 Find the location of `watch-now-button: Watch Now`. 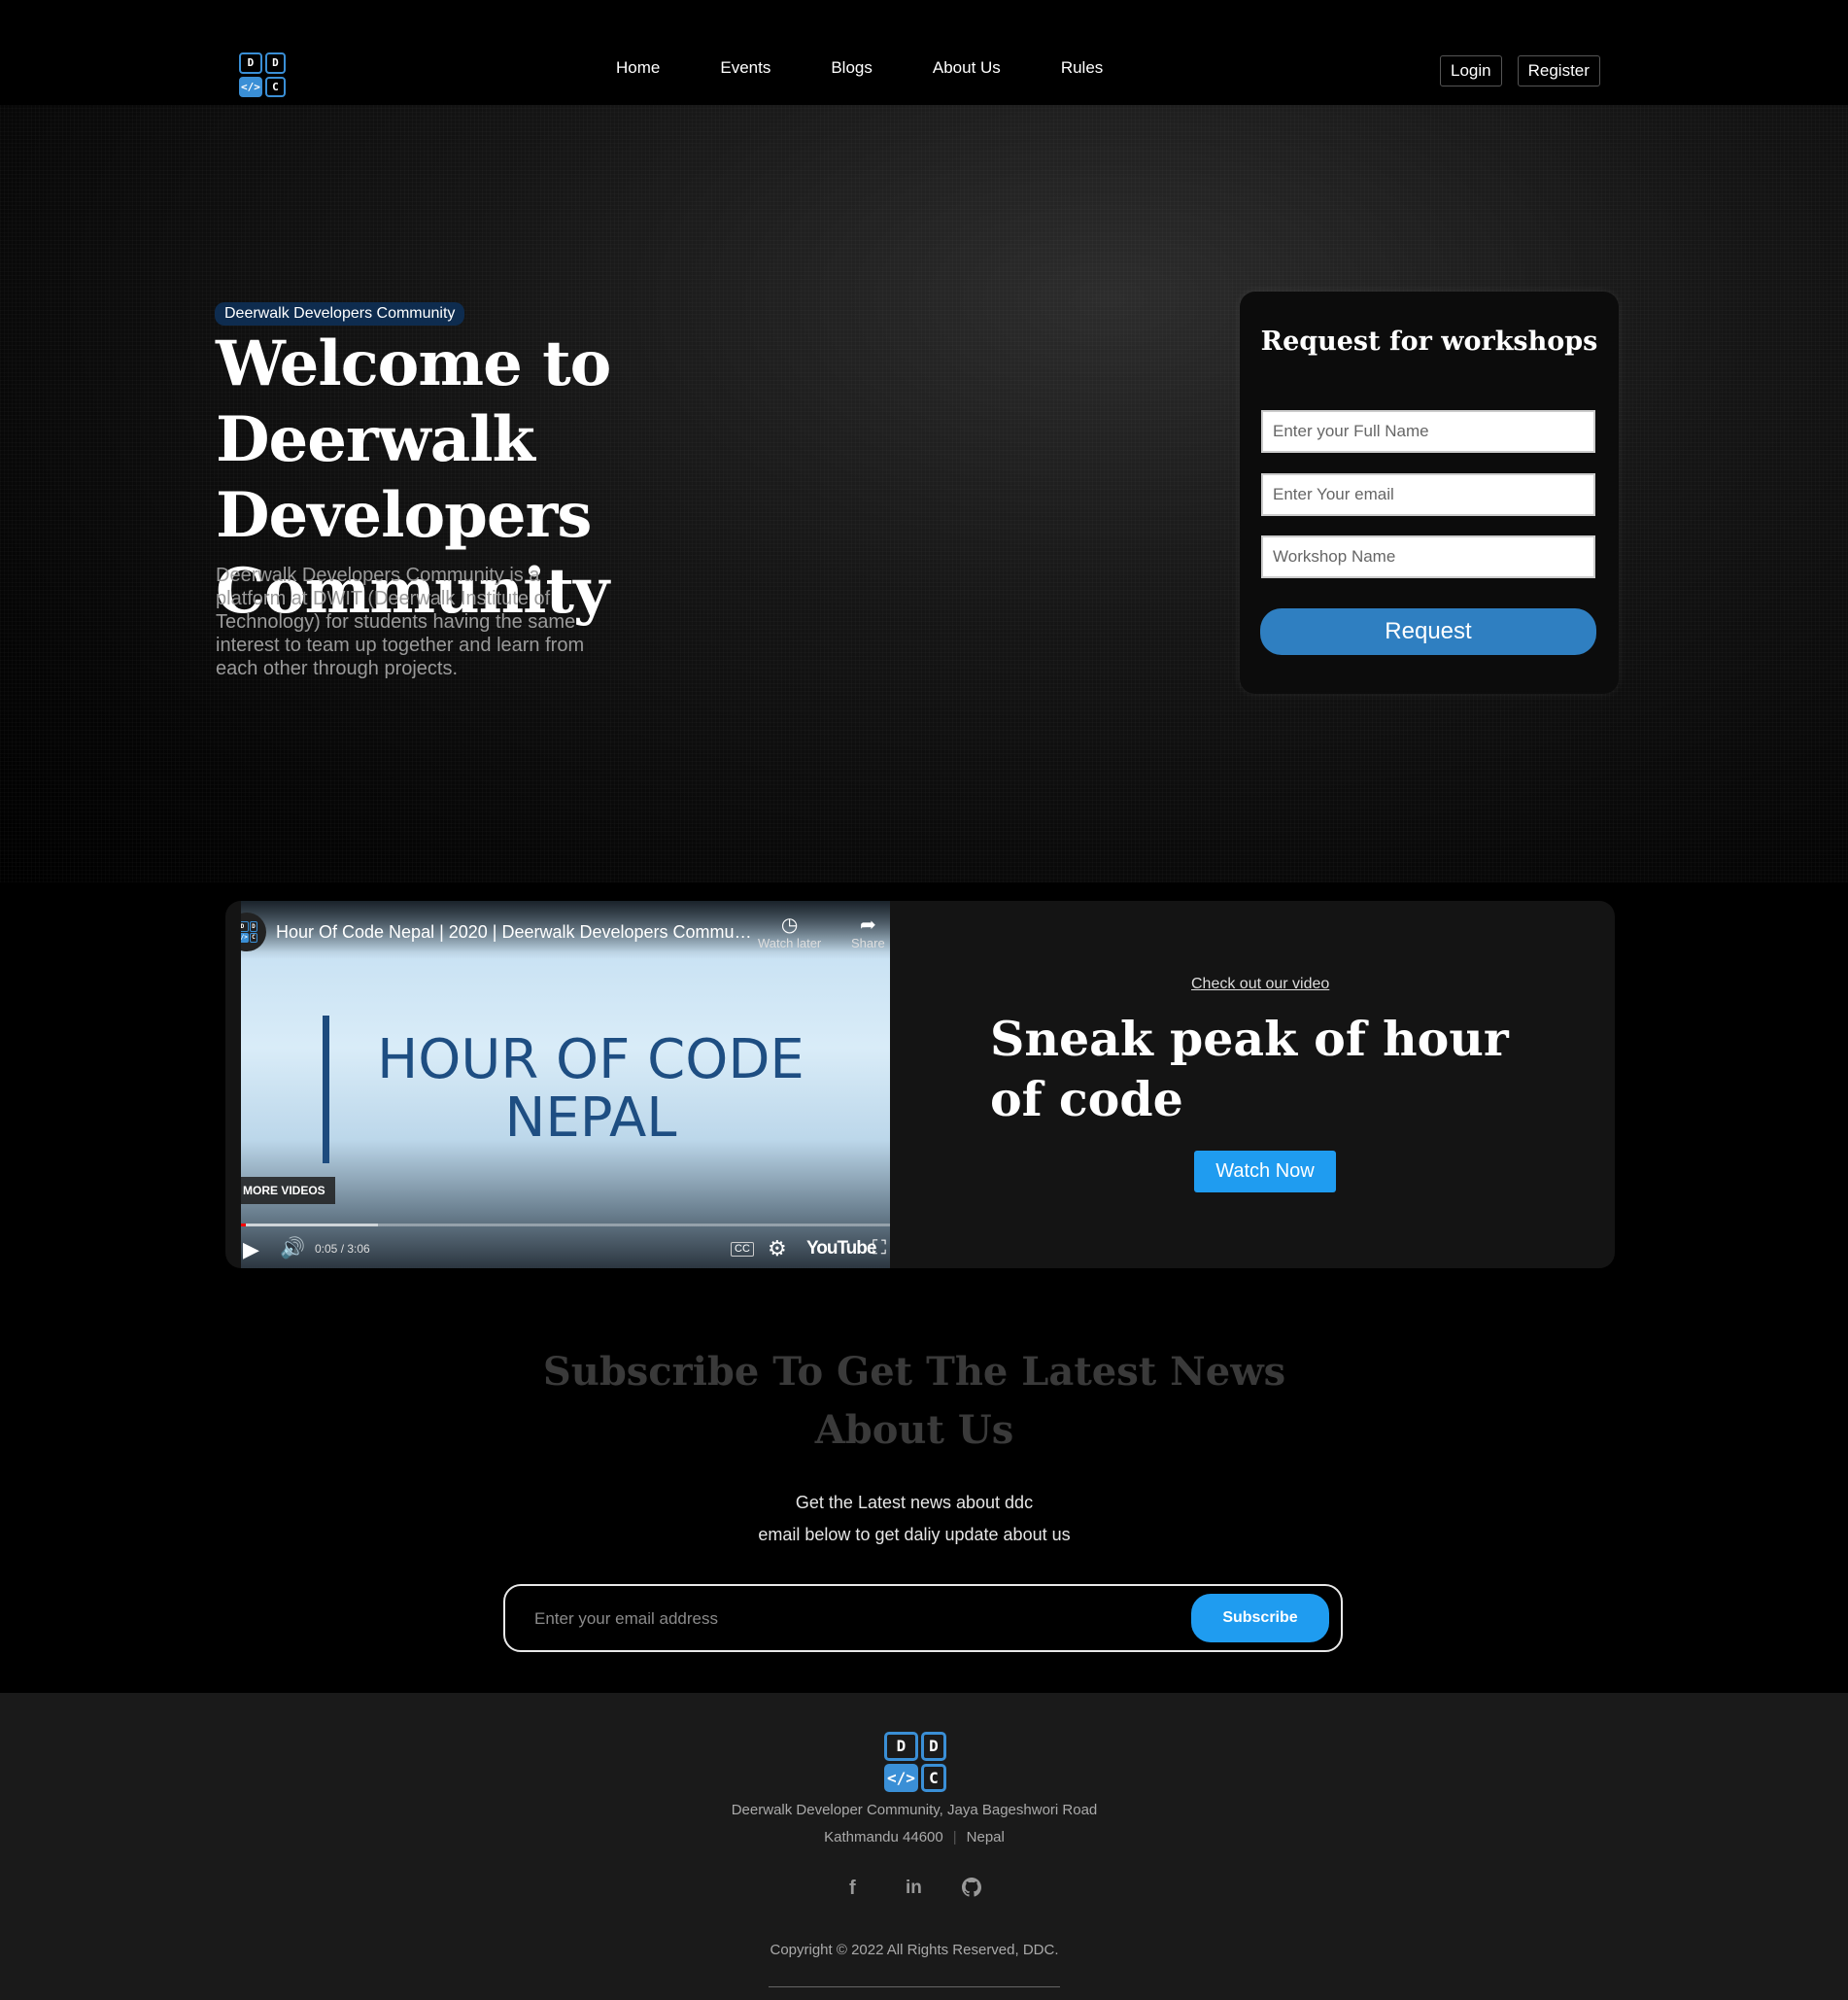

watch-now-button: Watch Now is located at coordinates (1265, 1171).